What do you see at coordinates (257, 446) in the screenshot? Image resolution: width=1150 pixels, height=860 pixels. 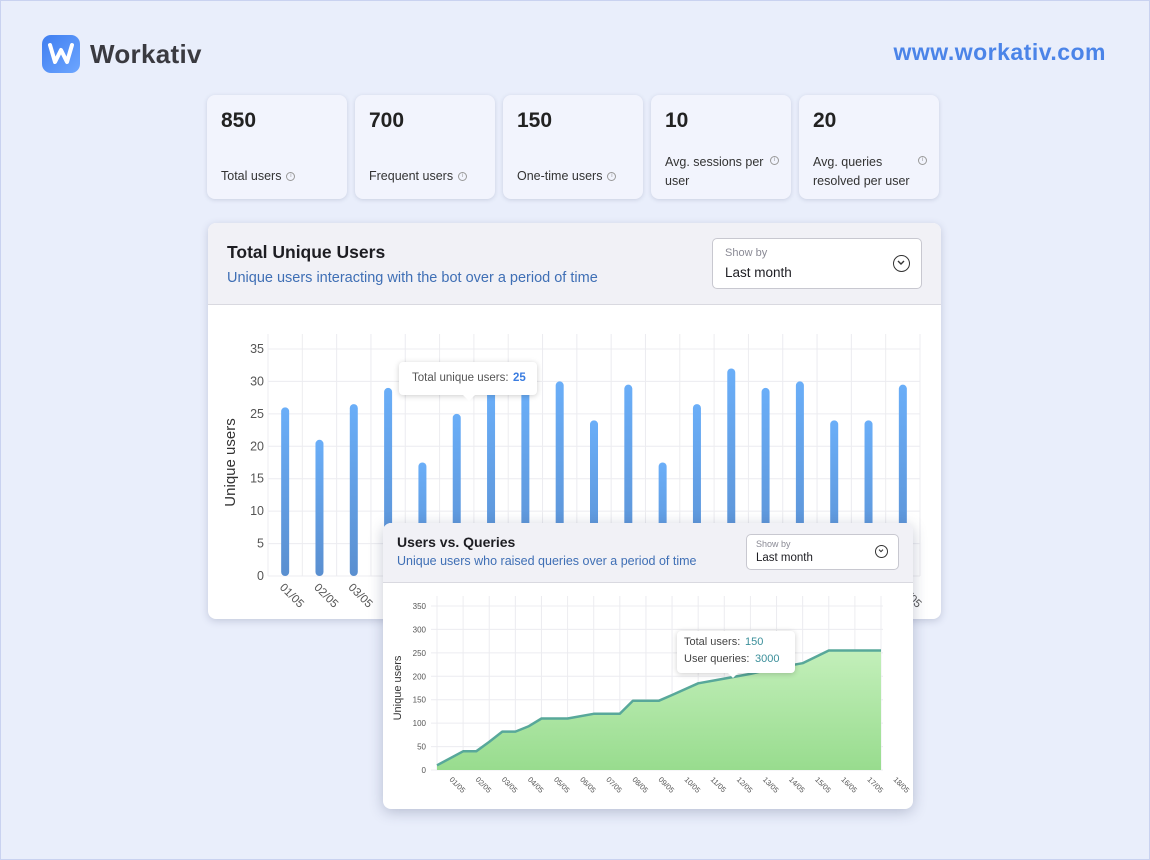 I see `y-tick-label: 20` at bounding box center [257, 446].